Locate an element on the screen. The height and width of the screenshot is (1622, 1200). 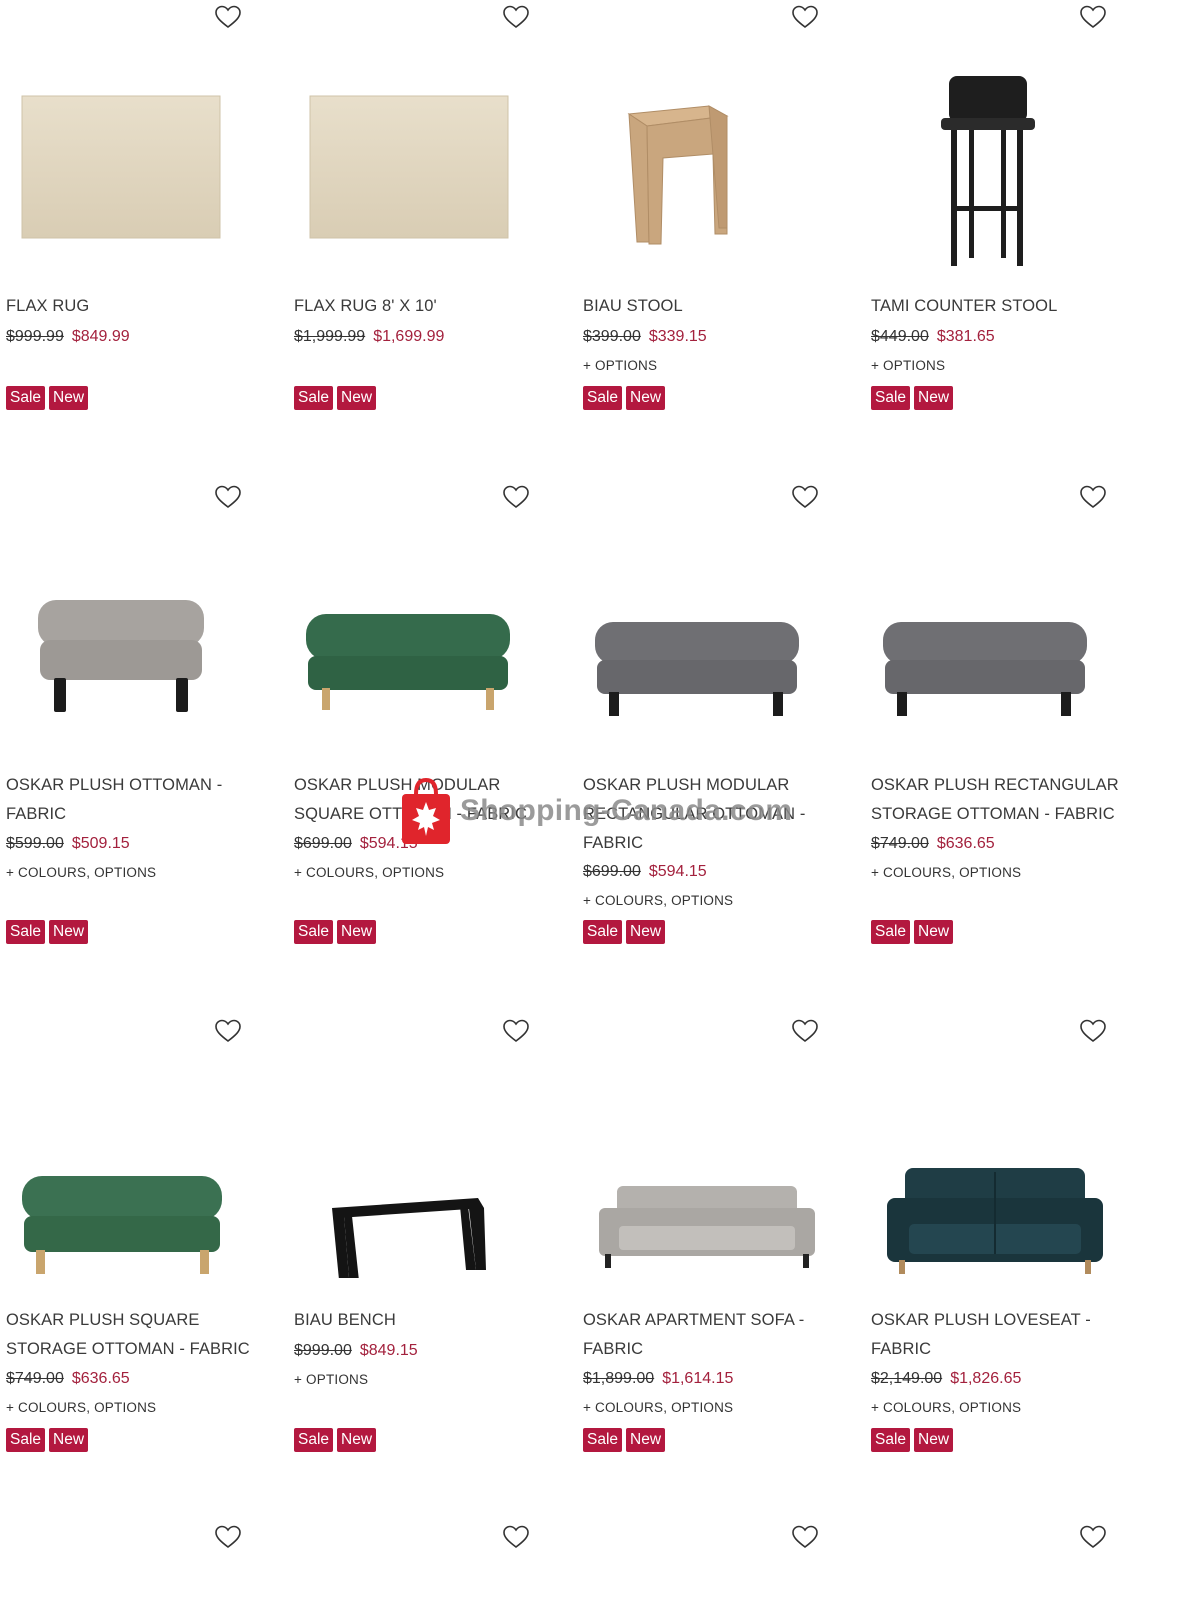
sale-price: $1,826.65 is located at coordinates (986, 1378).